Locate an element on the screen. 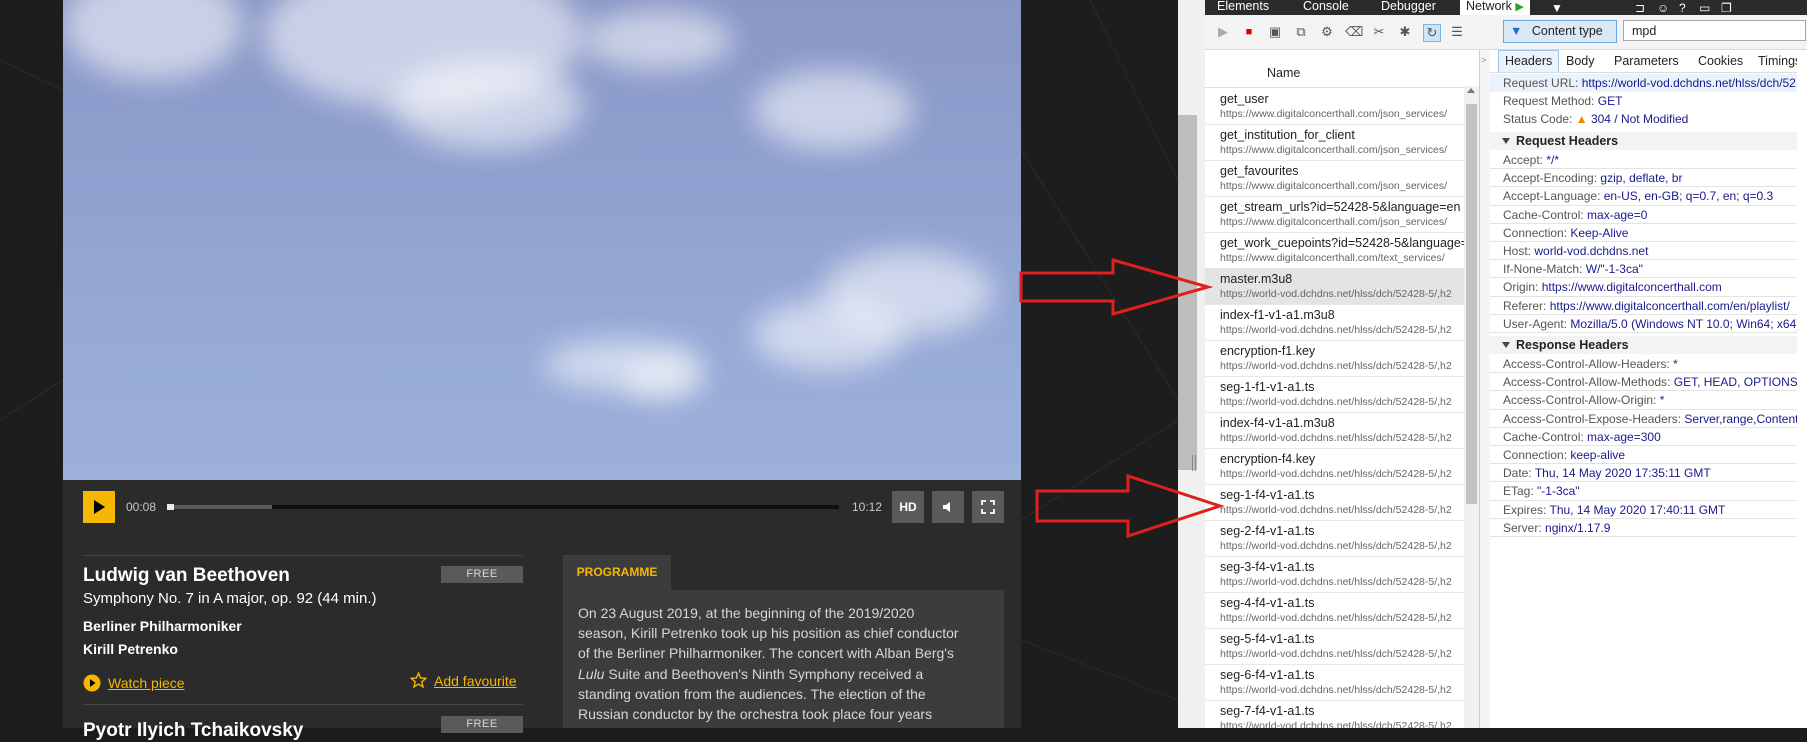 Image resolution: width=1807 pixels, height=742 pixels. overflow-chevron-icon: ▼ is located at coordinates (1557, 8).